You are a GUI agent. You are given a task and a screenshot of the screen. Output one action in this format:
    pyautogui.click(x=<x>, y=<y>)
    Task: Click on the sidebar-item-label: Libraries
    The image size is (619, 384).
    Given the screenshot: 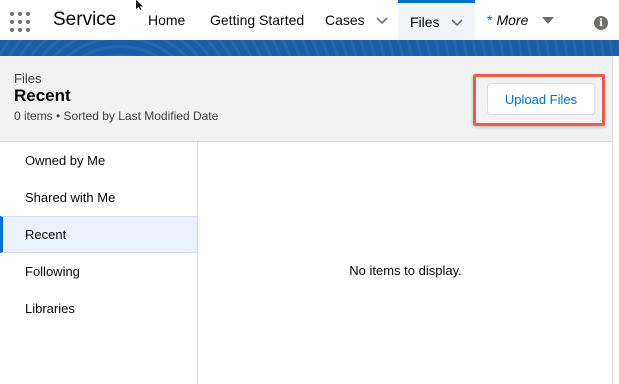 What is the action you would take?
    pyautogui.click(x=50, y=308)
    